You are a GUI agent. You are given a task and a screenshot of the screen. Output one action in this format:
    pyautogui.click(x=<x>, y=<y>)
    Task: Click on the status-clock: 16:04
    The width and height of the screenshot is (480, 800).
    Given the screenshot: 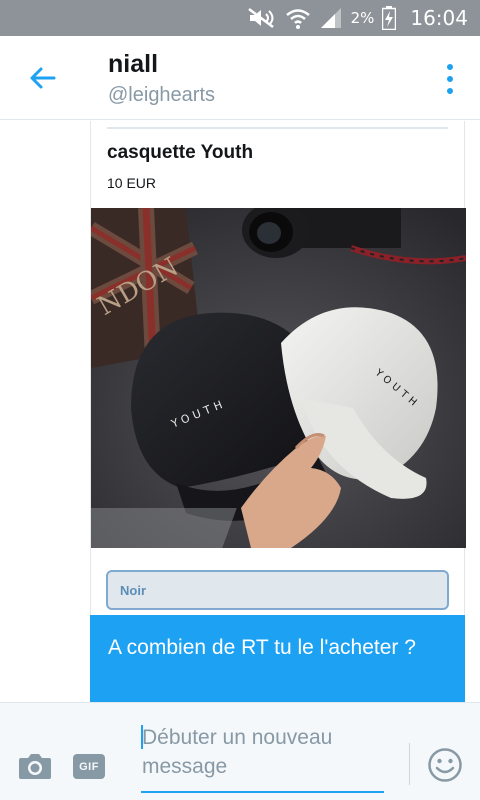 What is the action you would take?
    pyautogui.click(x=439, y=18)
    